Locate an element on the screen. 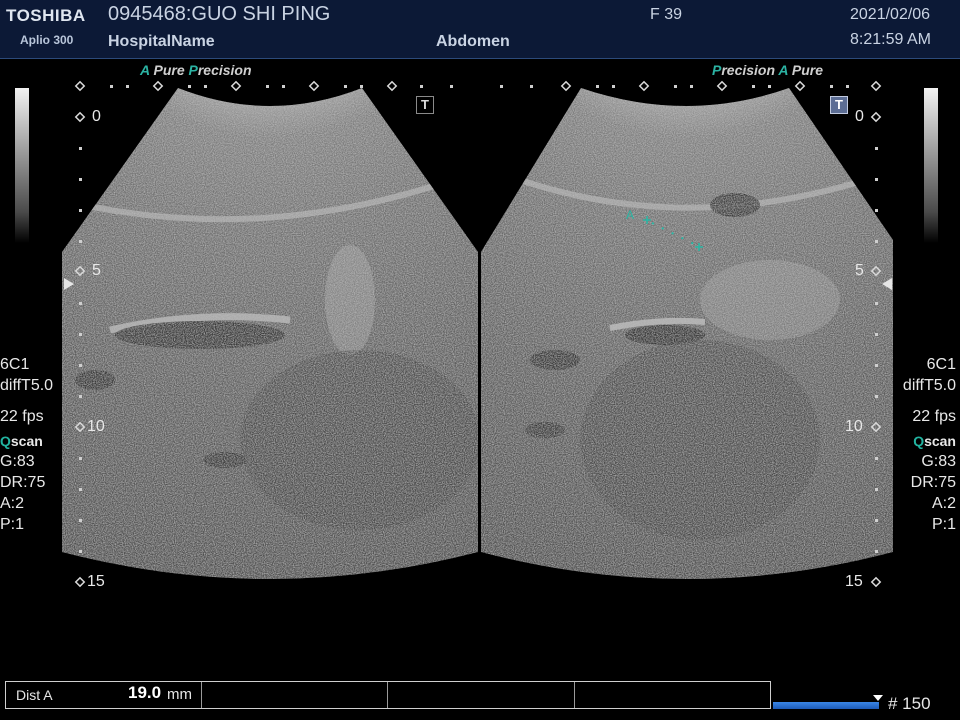 The width and height of the screenshot is (960, 720). top-scale-dots is located at coordinates (479, 86).